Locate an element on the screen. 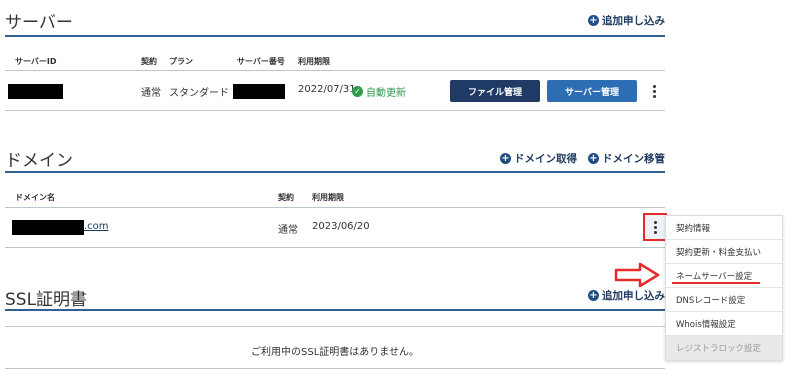  server-add-link: + 追加申し込み is located at coordinates (626, 20).